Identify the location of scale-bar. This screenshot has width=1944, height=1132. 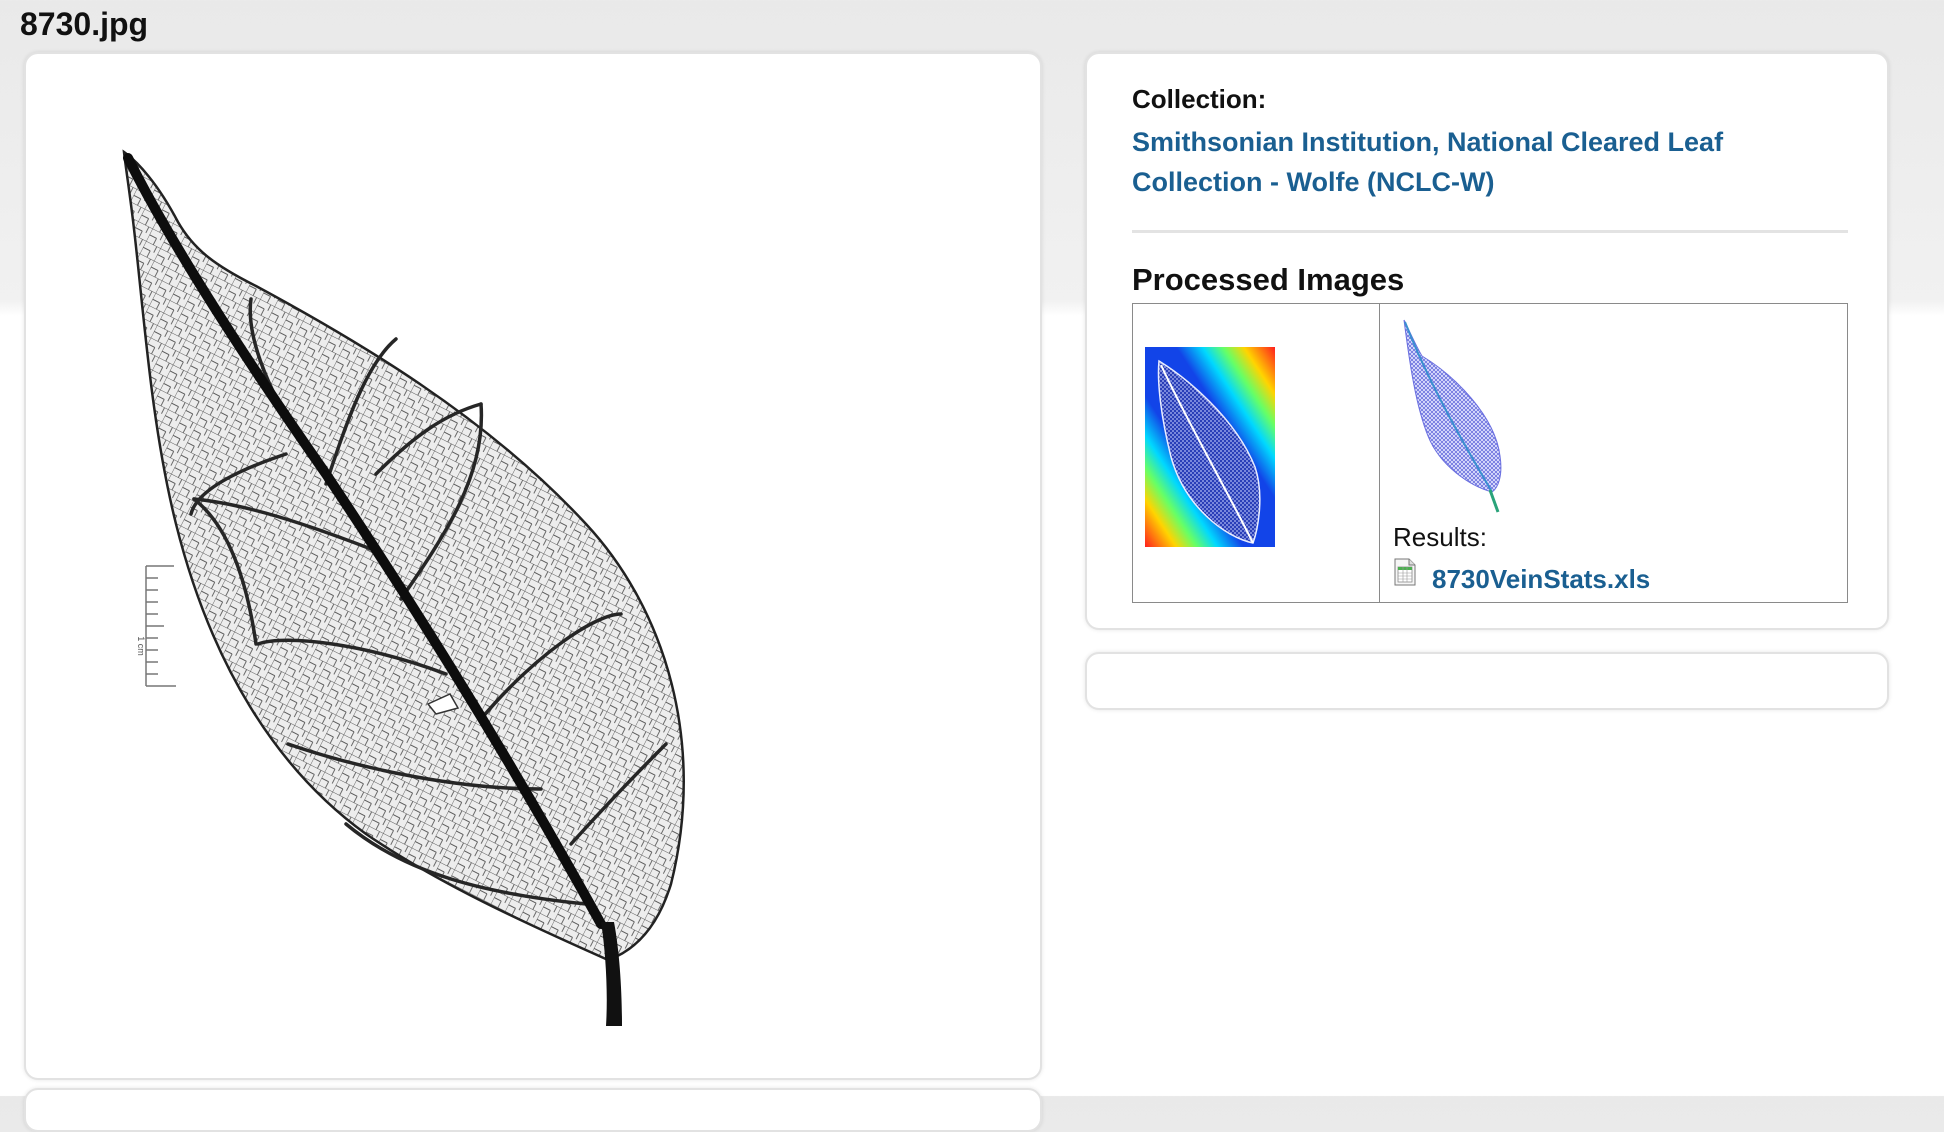
(160, 626).